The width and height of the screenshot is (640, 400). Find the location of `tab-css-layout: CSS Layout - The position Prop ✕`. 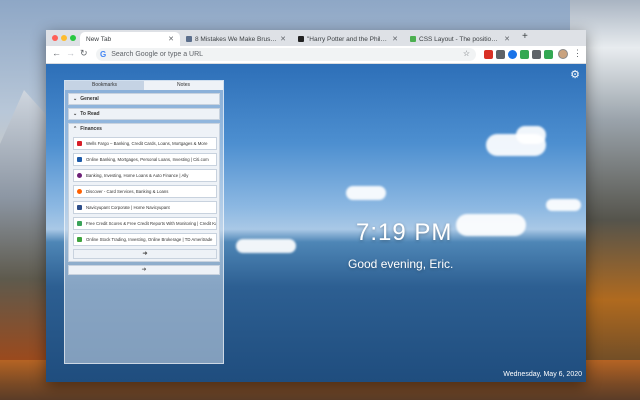

tab-css-layout: CSS Layout - The position Prop ✕ is located at coordinates (460, 39).